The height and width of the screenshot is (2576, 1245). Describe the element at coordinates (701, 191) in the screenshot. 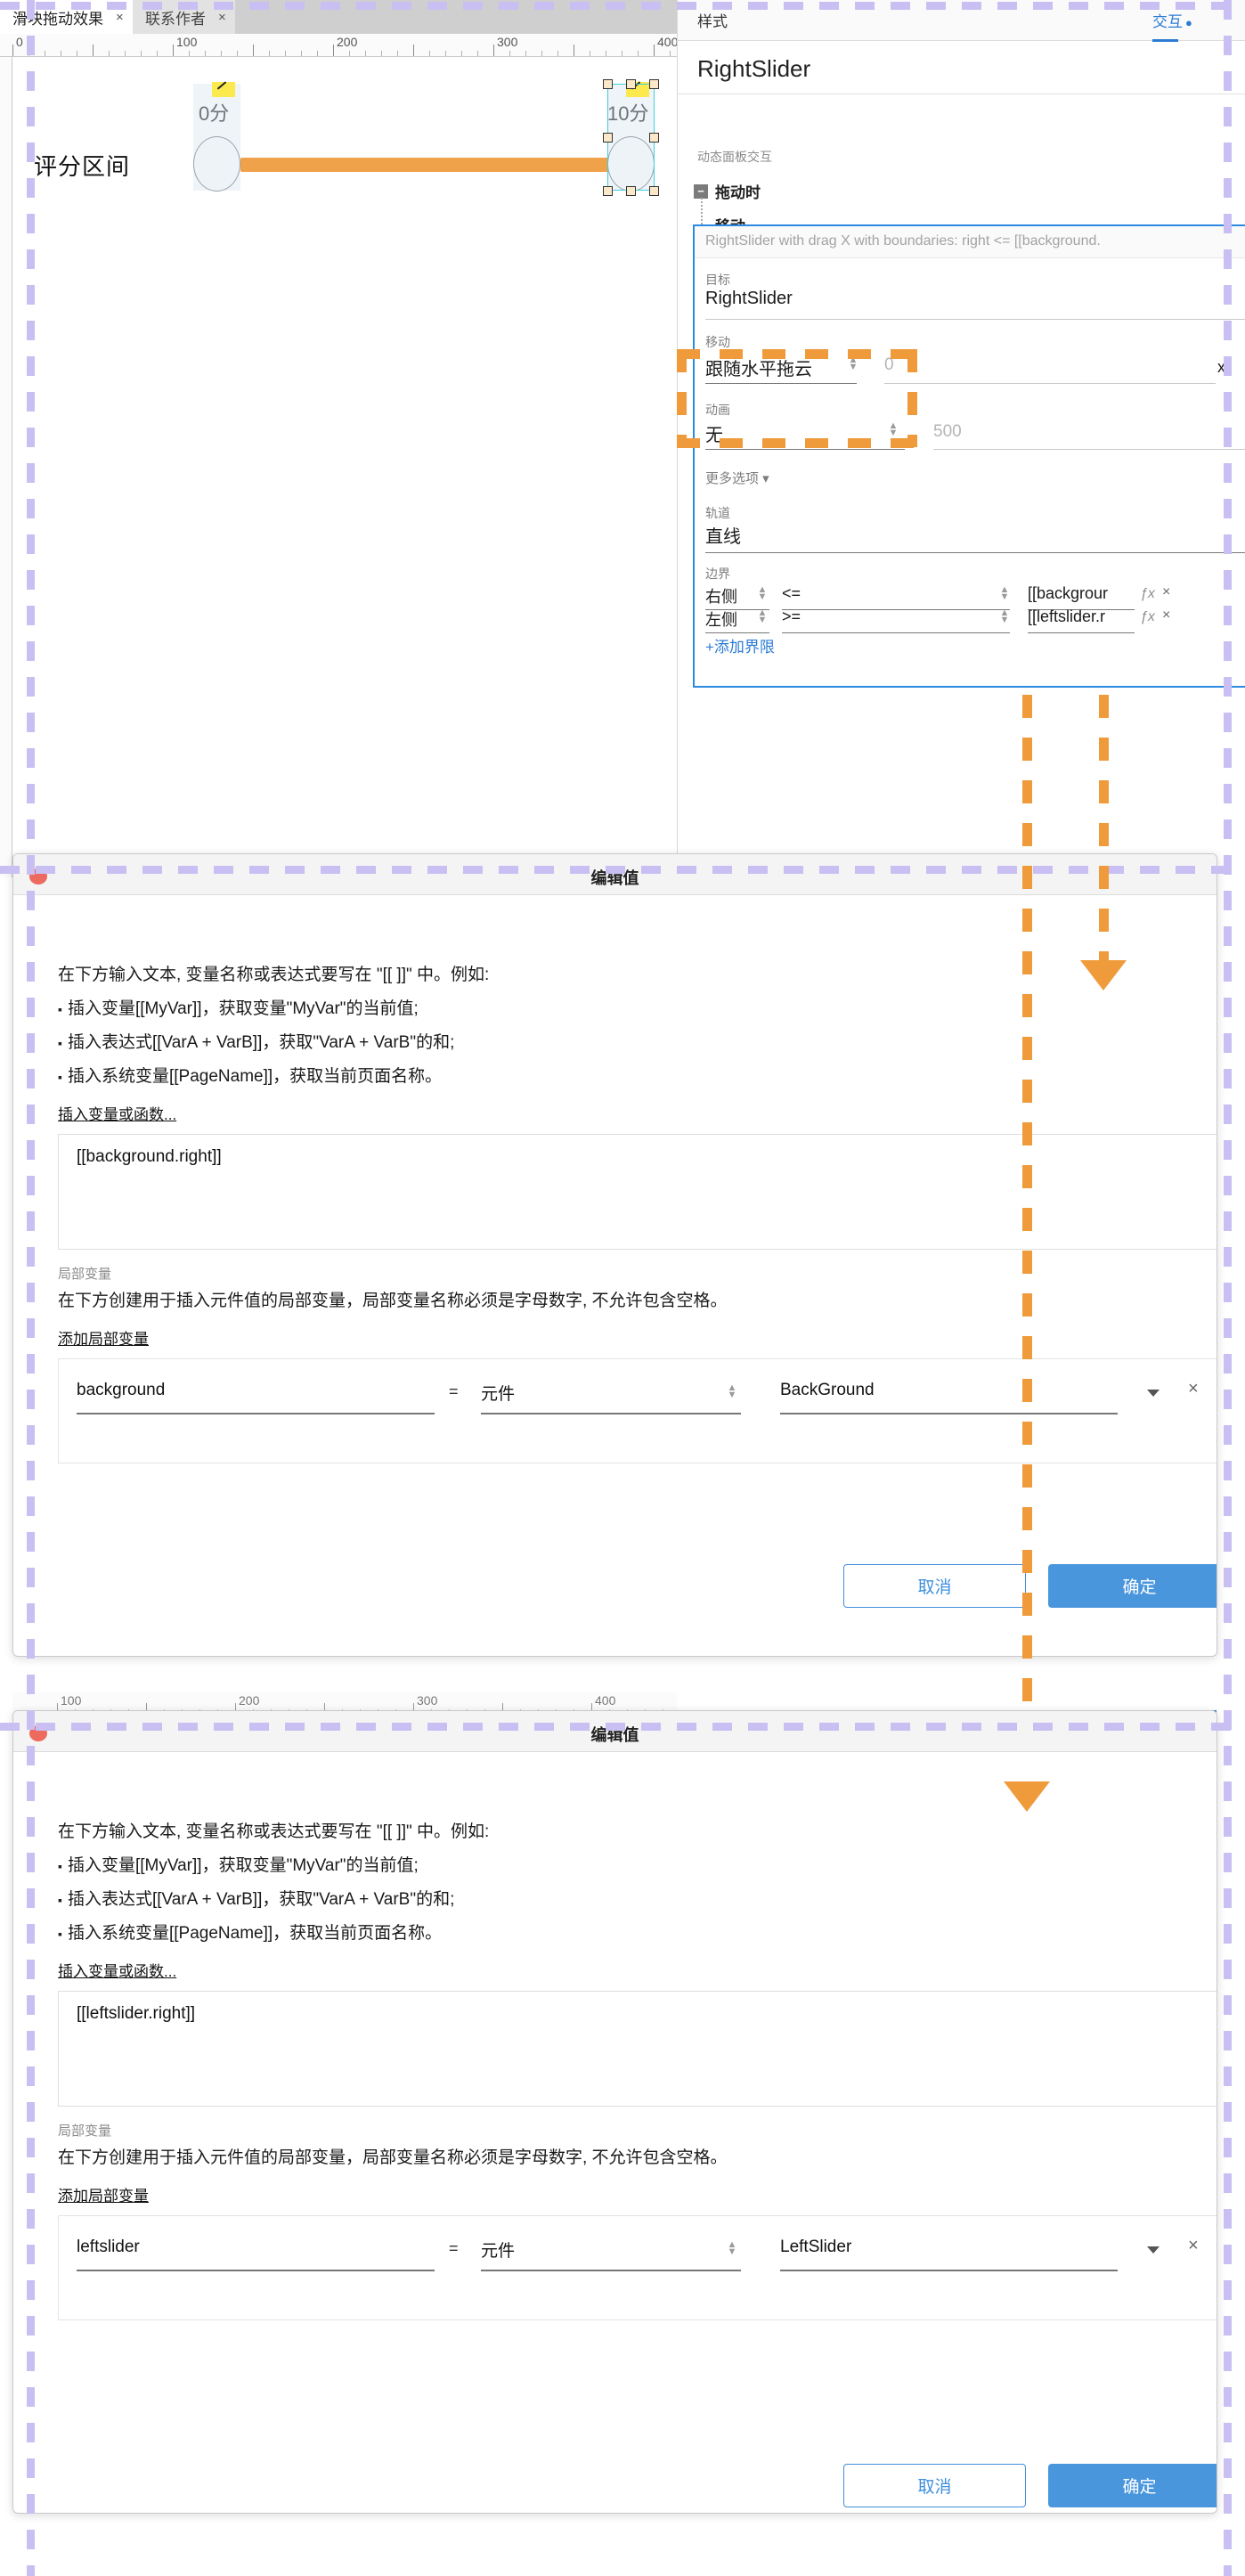

I see `collapse-toggle-icon: −` at that location.